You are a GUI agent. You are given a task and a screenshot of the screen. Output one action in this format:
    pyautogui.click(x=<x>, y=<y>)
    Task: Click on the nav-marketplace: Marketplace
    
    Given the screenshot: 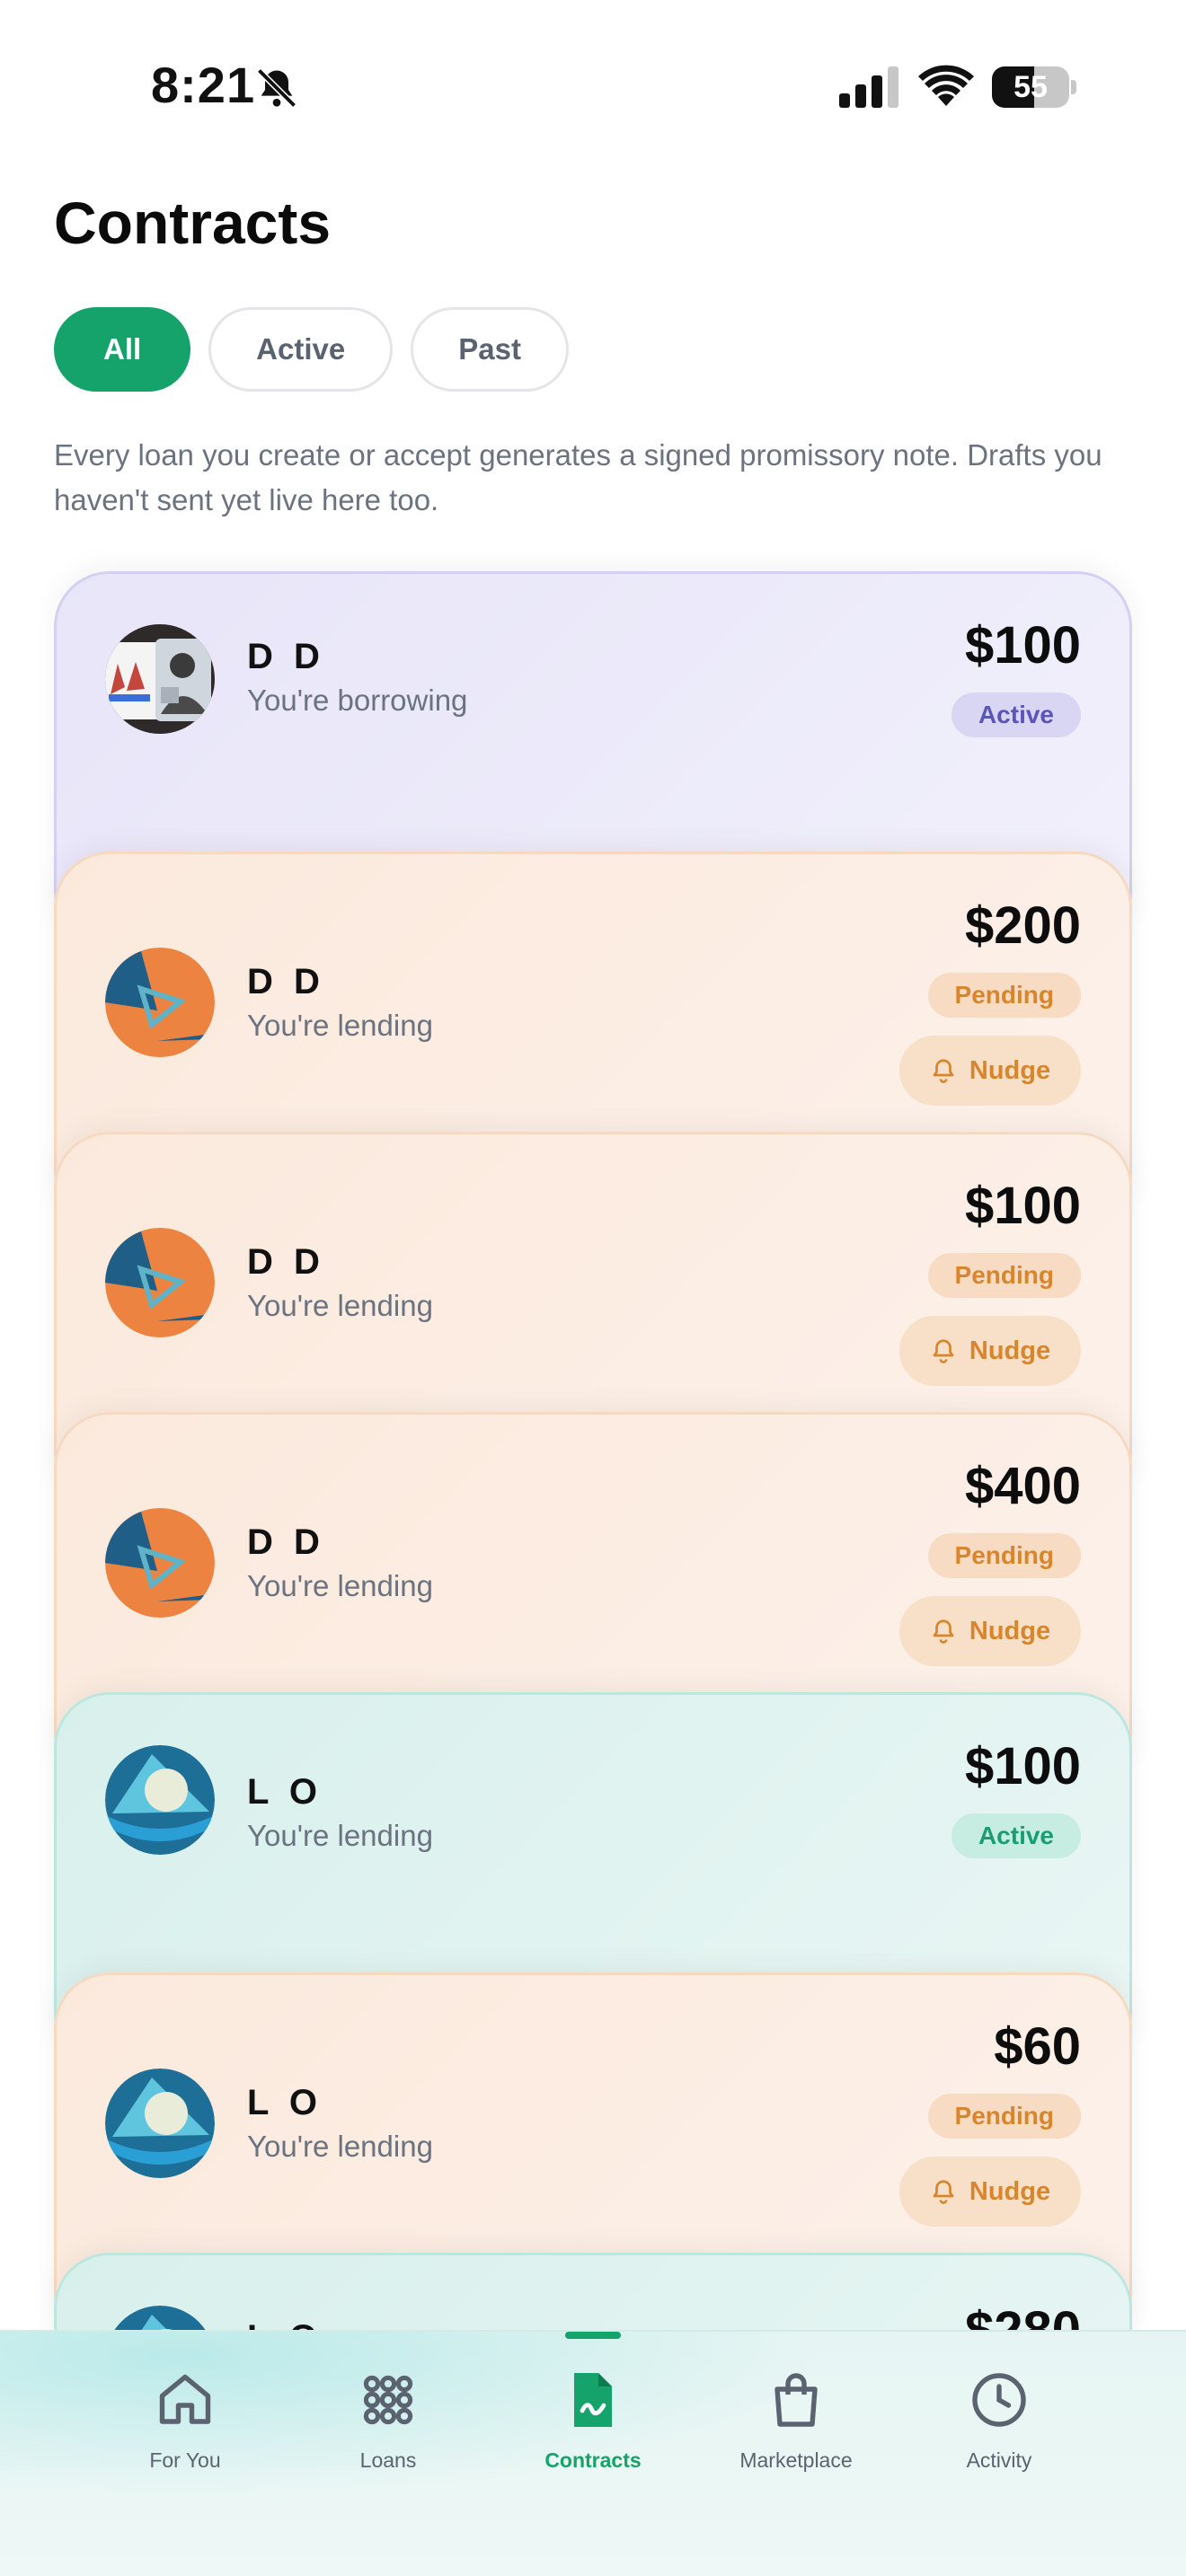 What is the action you would take?
    pyautogui.click(x=796, y=2435)
    